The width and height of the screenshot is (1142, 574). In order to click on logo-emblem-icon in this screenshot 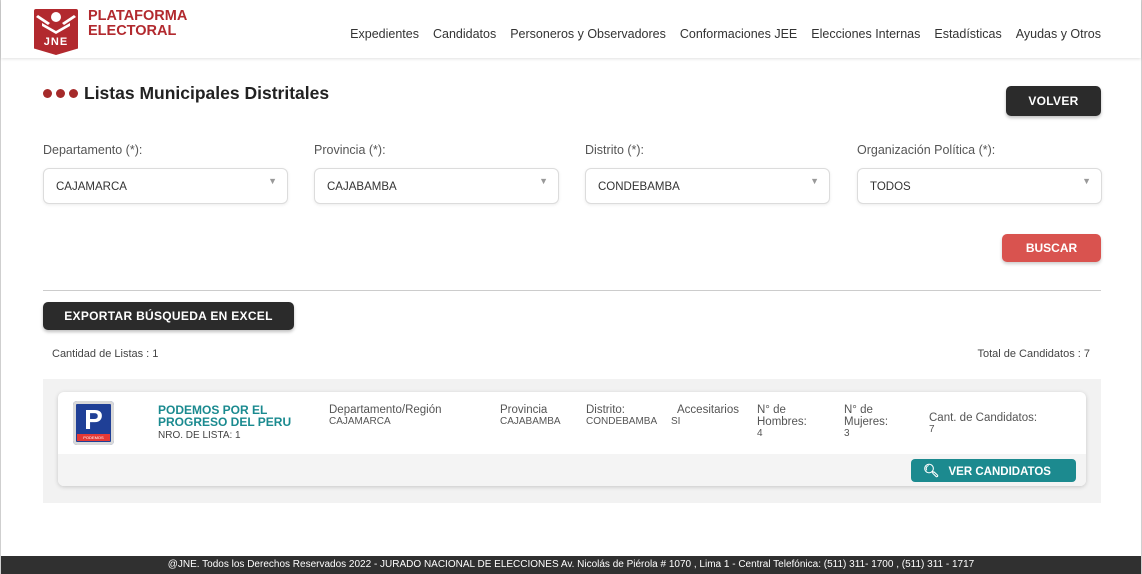, I will do `click(56, 23)`.